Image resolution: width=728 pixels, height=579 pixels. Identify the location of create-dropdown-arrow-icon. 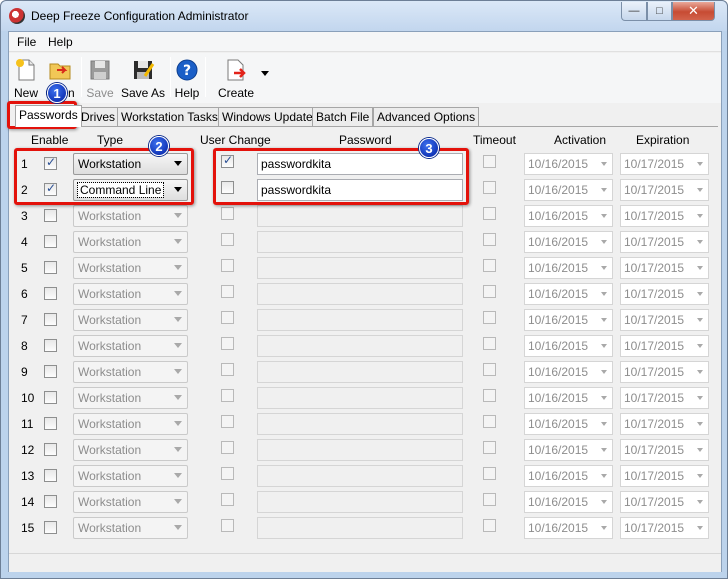
(265, 73).